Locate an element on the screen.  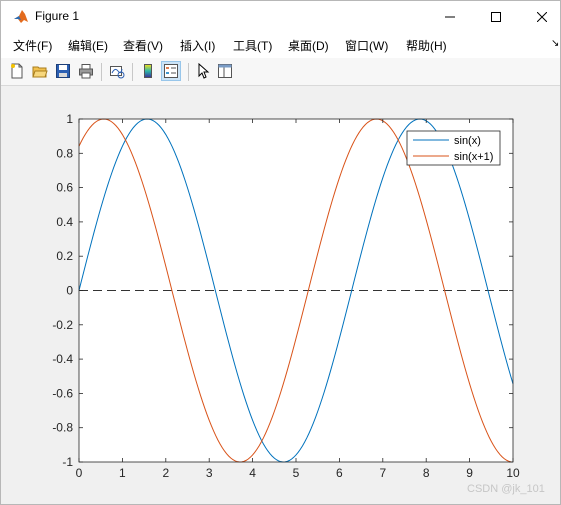
y-tick-label: 0.4 is located at coordinates (64, 222).